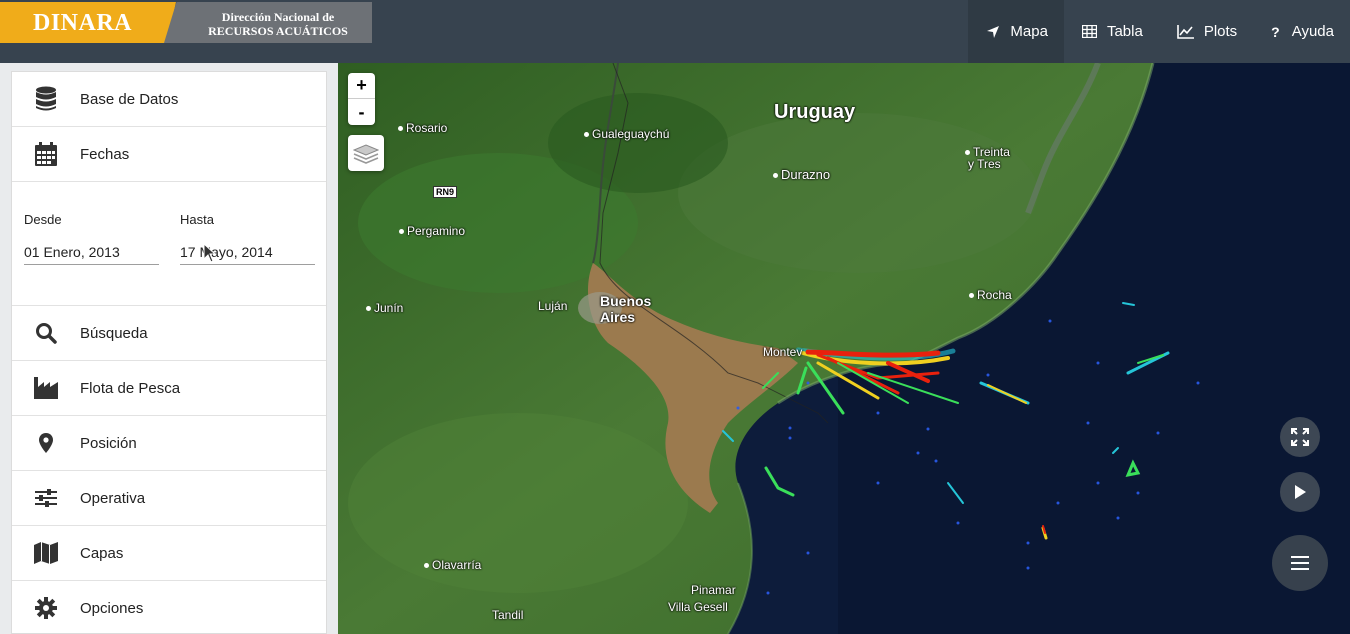  I want to click on place-label: y Tres, so click(984, 164).